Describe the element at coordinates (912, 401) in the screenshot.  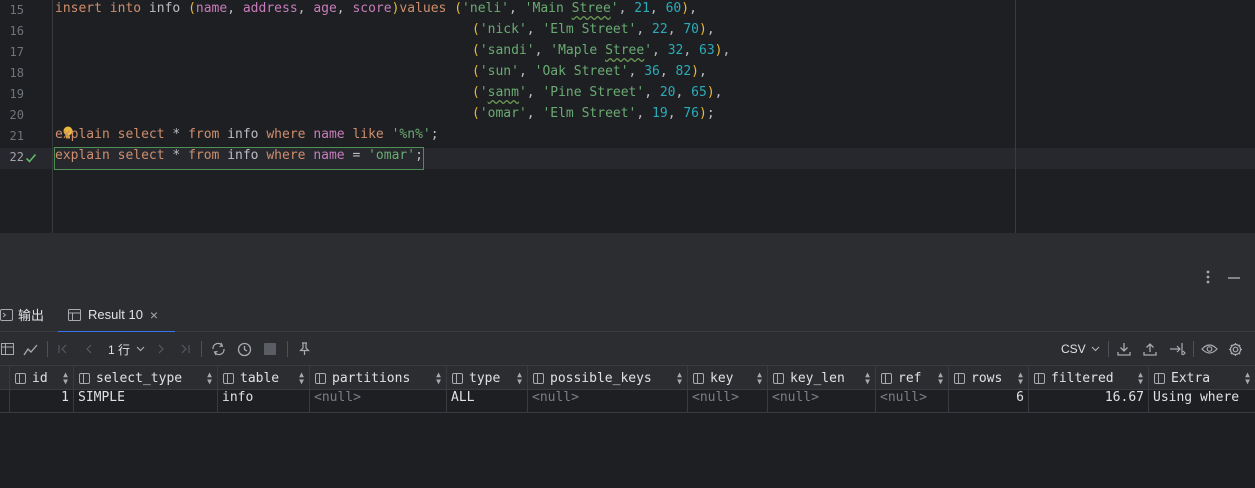
I see `cell-ref: <null>` at that location.